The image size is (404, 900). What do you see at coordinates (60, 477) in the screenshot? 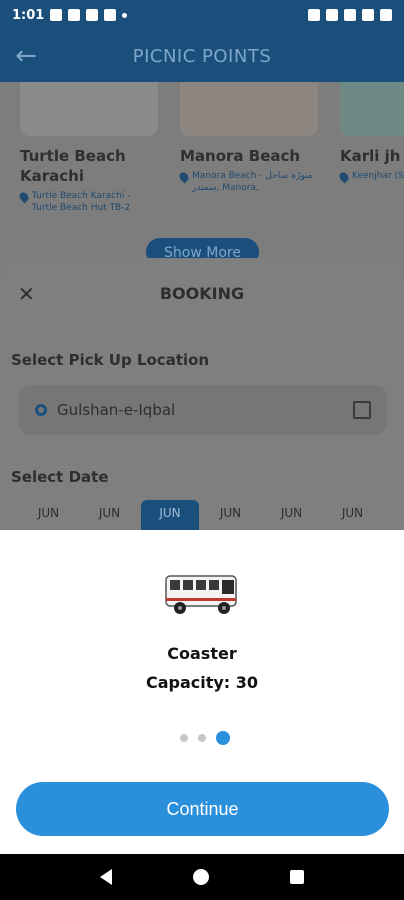
I see `date-label: Select Date` at bounding box center [60, 477].